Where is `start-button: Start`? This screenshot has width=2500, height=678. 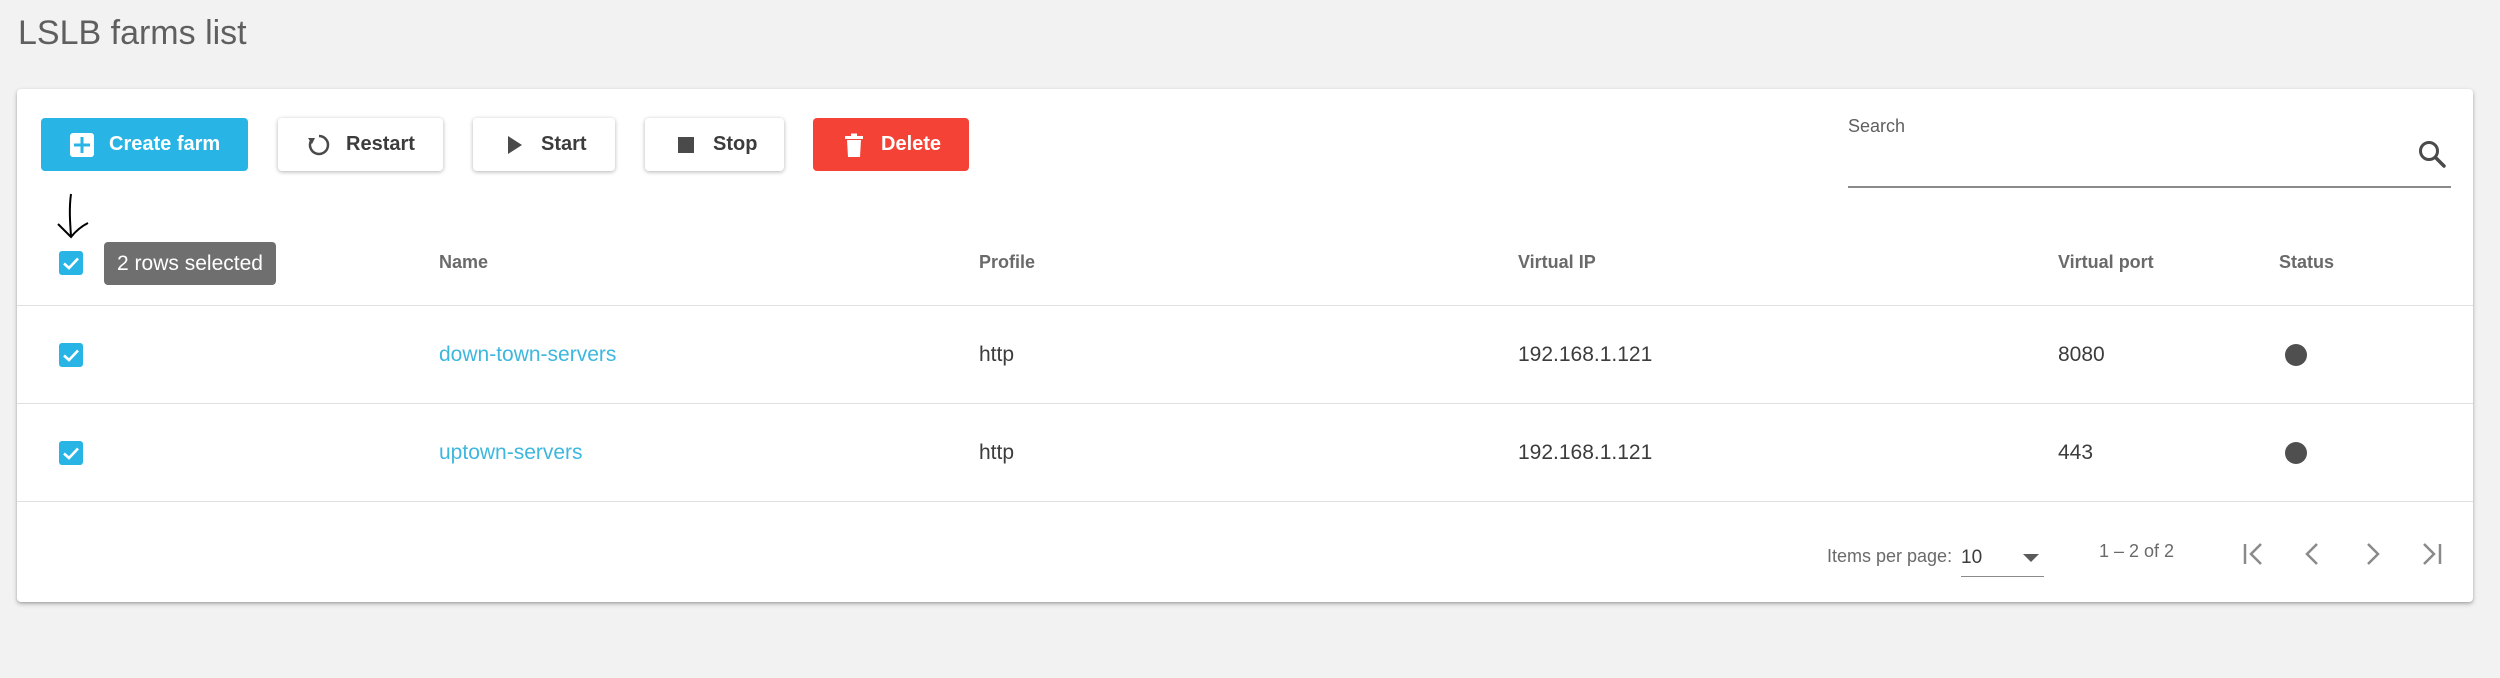
start-button: Start is located at coordinates (544, 144).